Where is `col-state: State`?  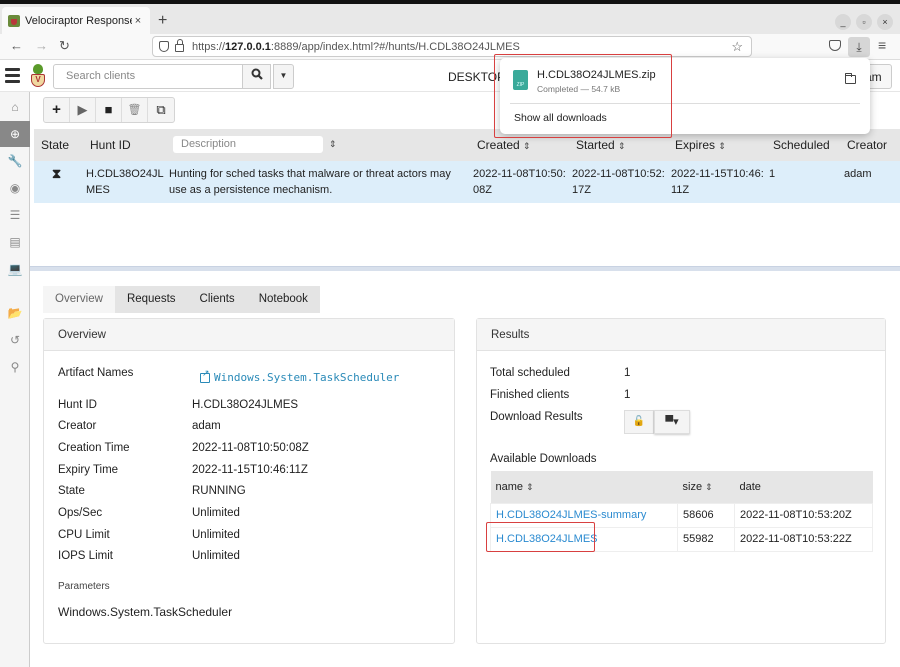 col-state: State is located at coordinates (55, 145).